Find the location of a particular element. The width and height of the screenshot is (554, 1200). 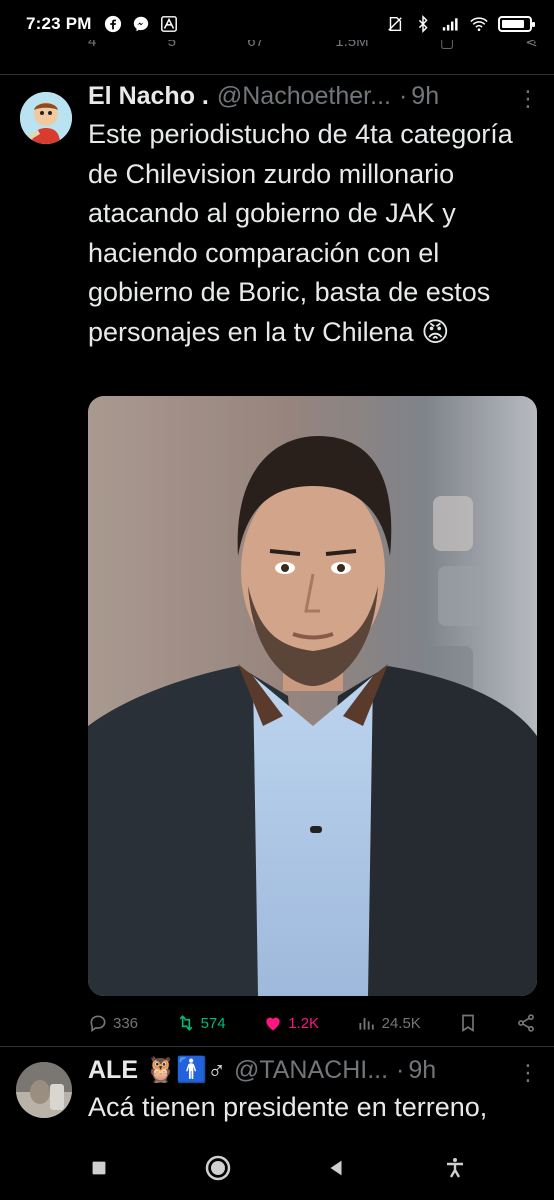

no-sim-icon is located at coordinates (395, 24).